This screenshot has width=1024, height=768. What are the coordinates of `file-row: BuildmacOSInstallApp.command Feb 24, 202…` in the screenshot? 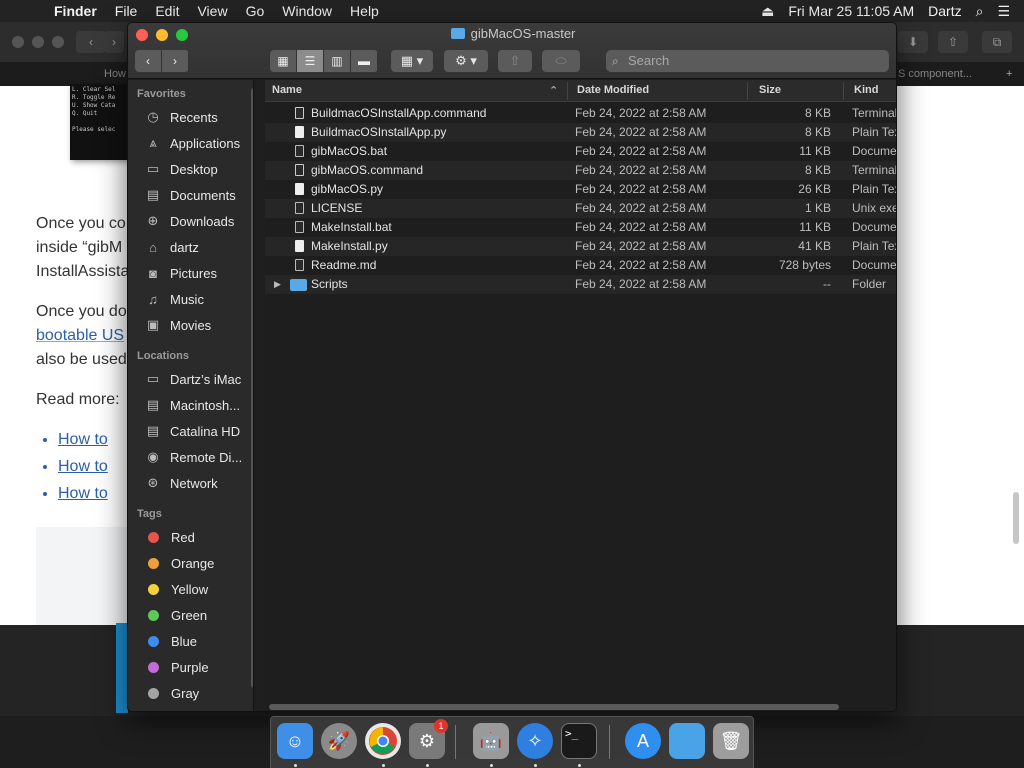 It's located at (580, 113).